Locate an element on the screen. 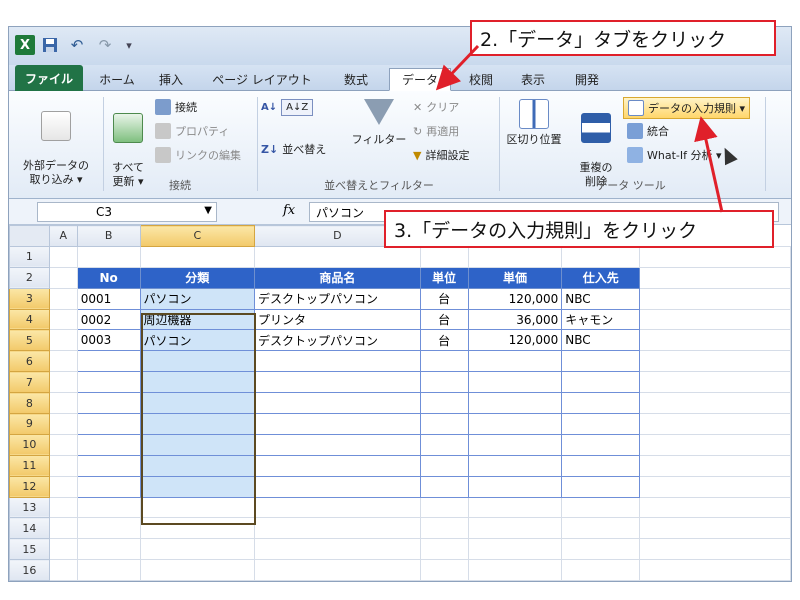  row-header-11: 11 is located at coordinates (29, 465).